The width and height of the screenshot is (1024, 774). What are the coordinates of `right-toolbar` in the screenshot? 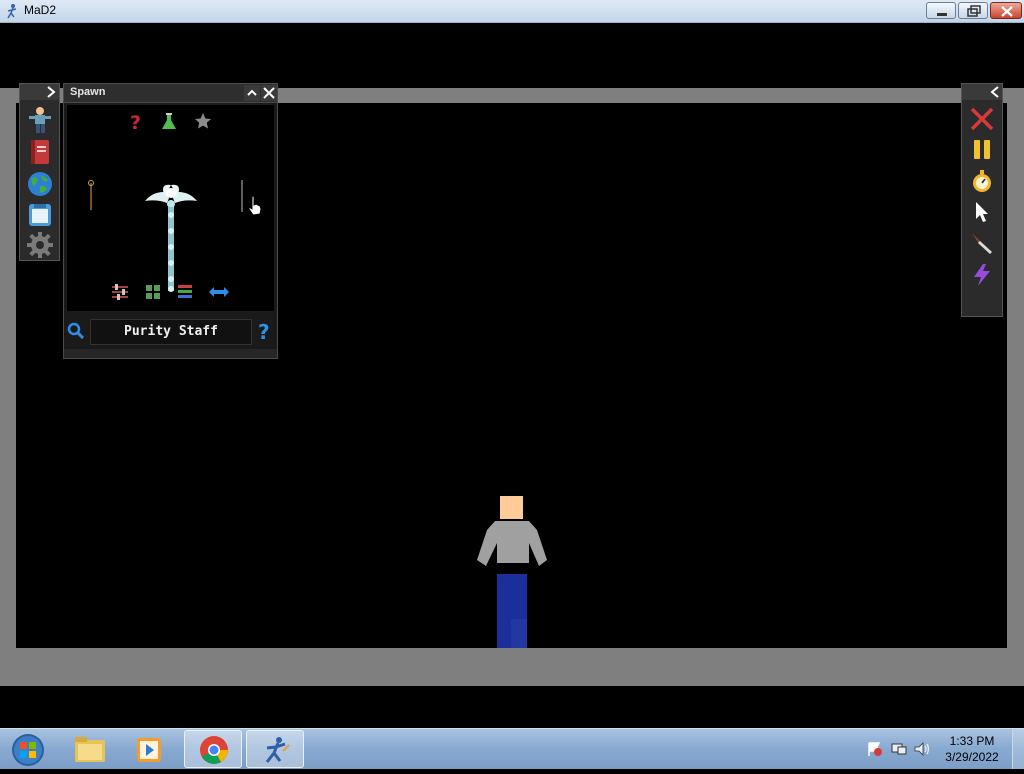 It's located at (982, 200).